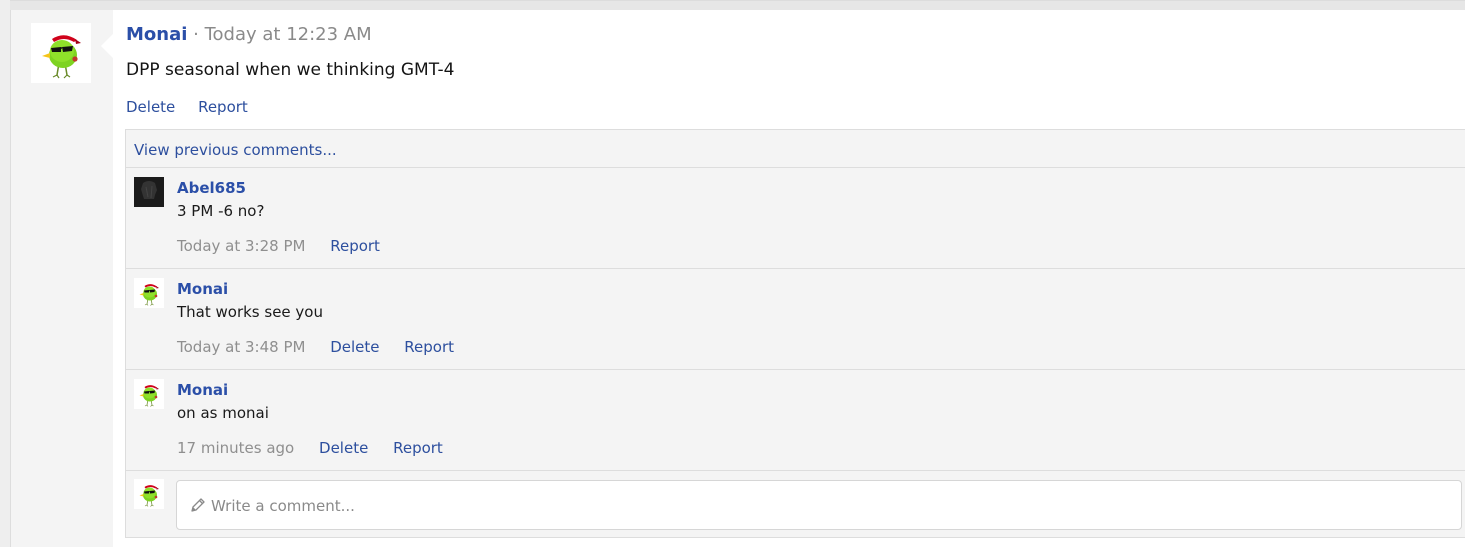  I want to click on post-author: Monai, so click(156, 34).